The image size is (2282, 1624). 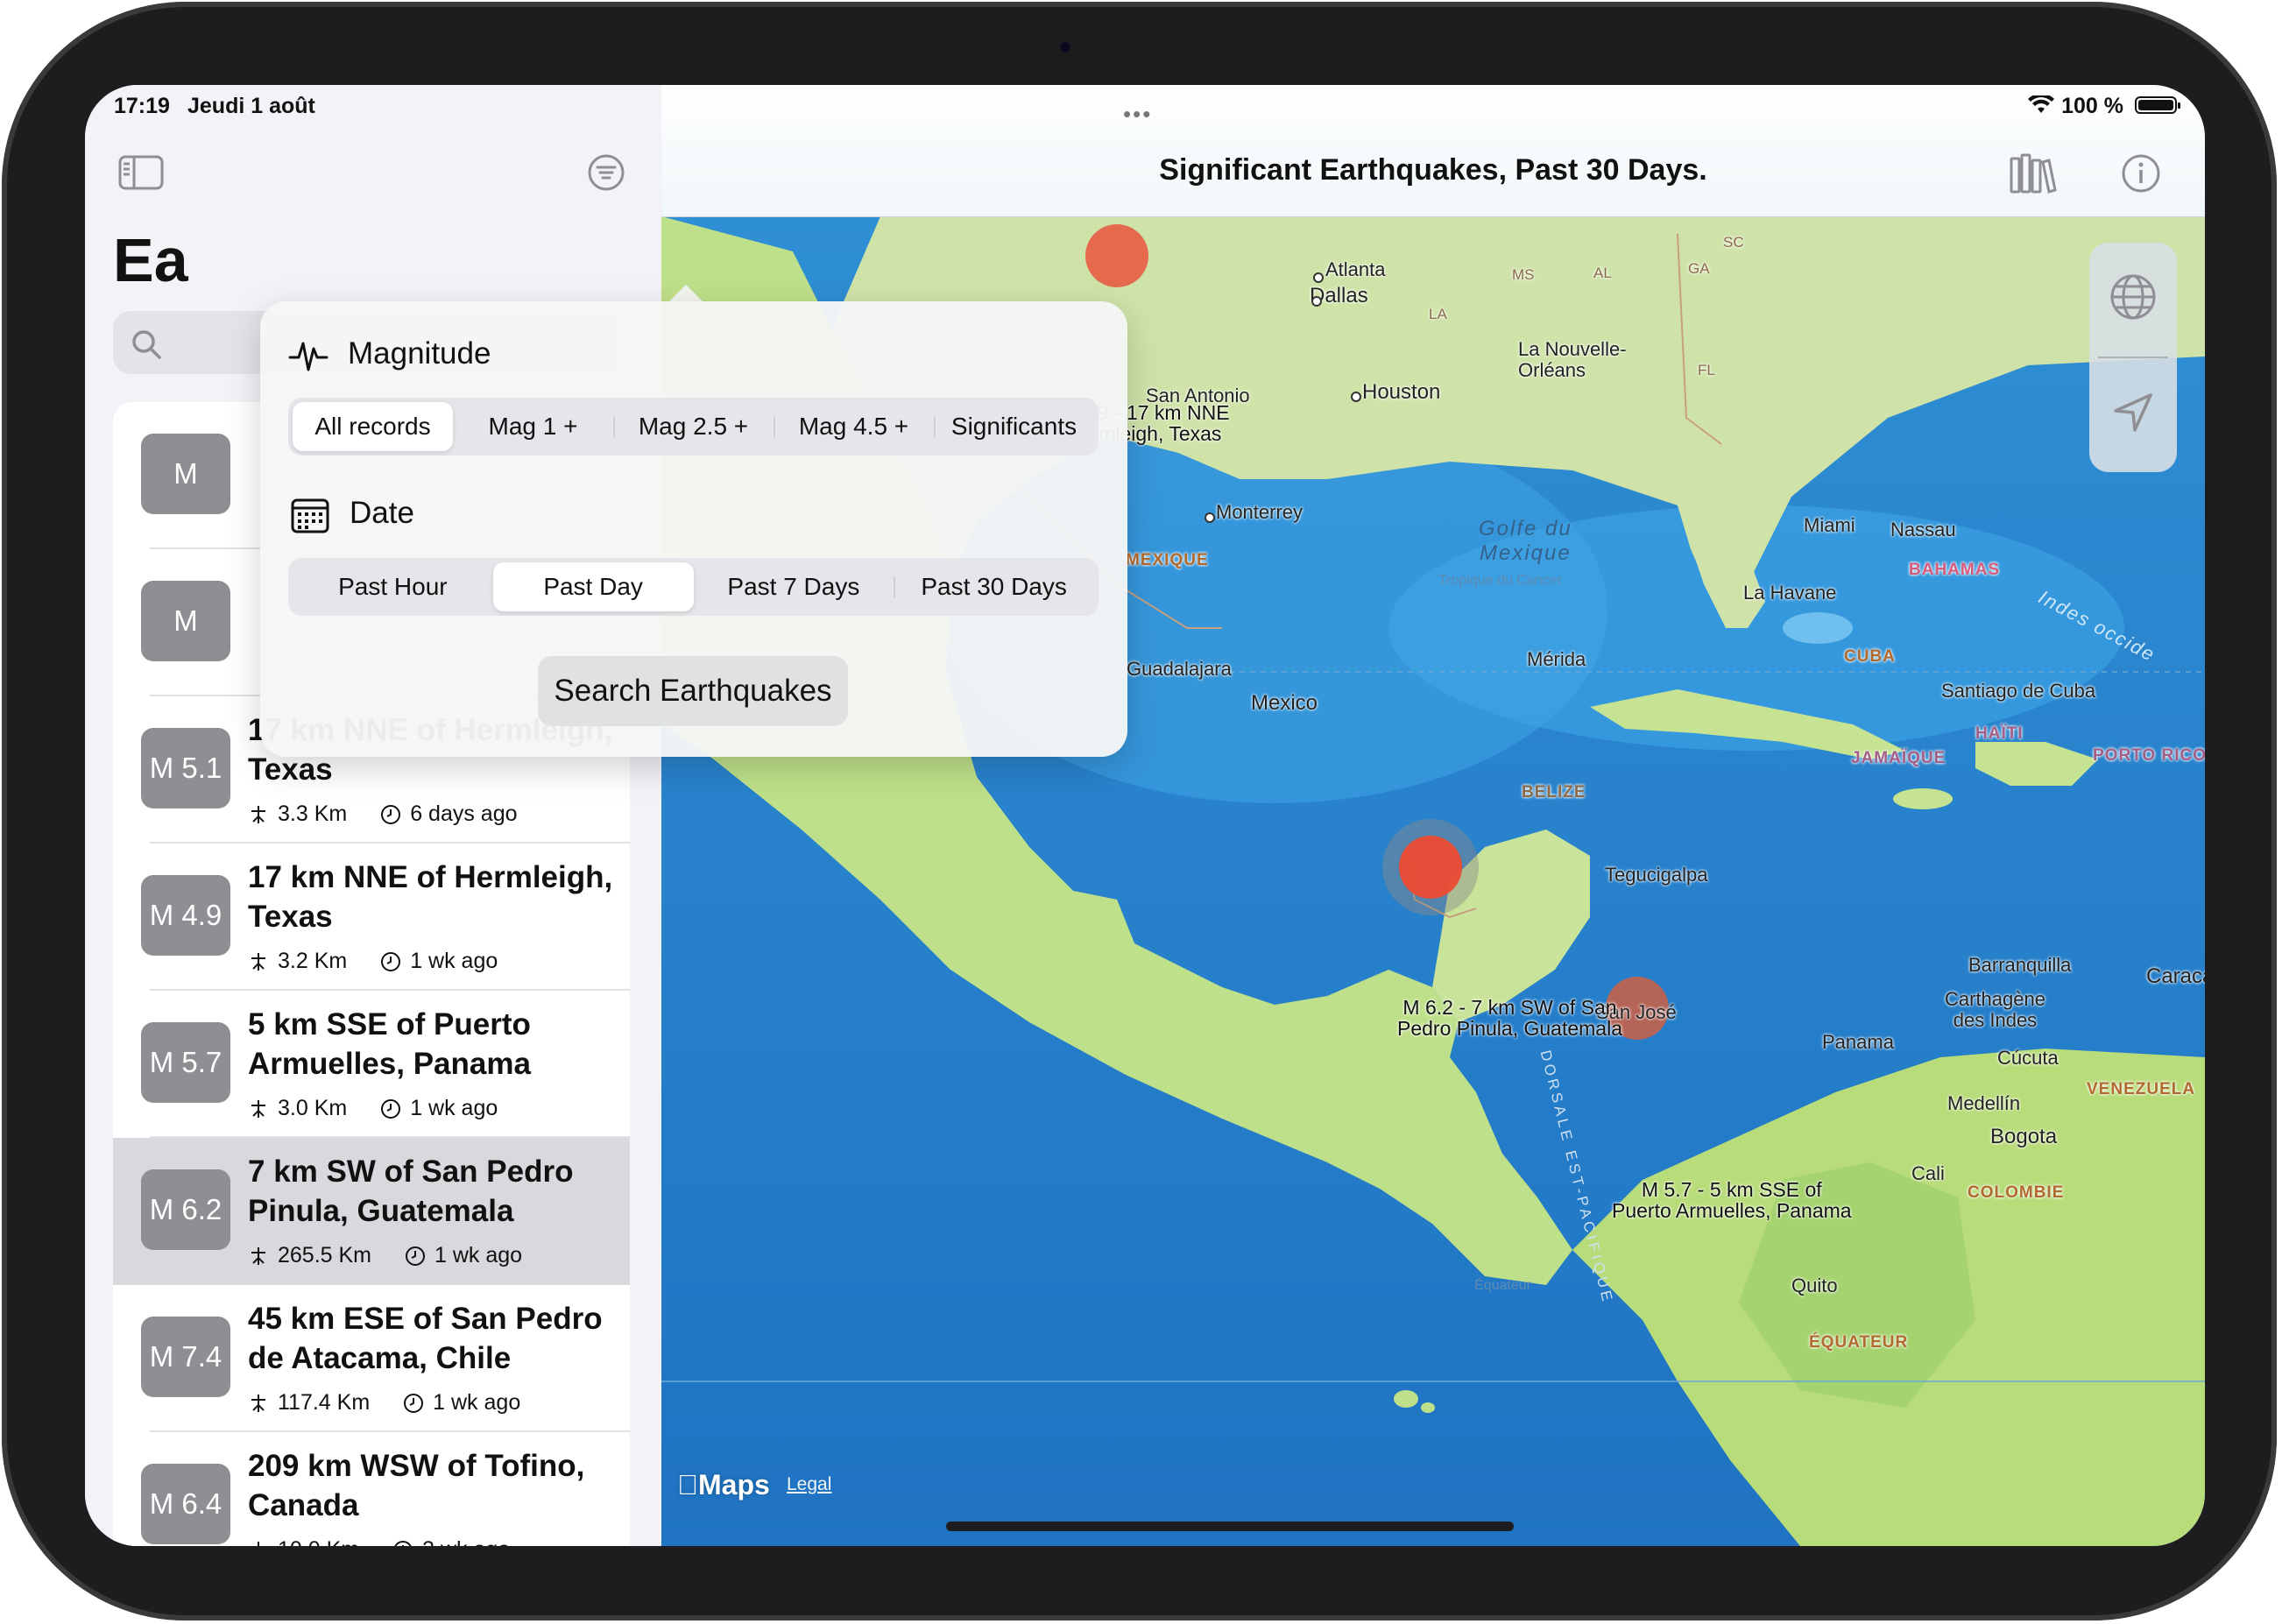 I want to click on sidebar-title: Ea, so click(x=150, y=260).